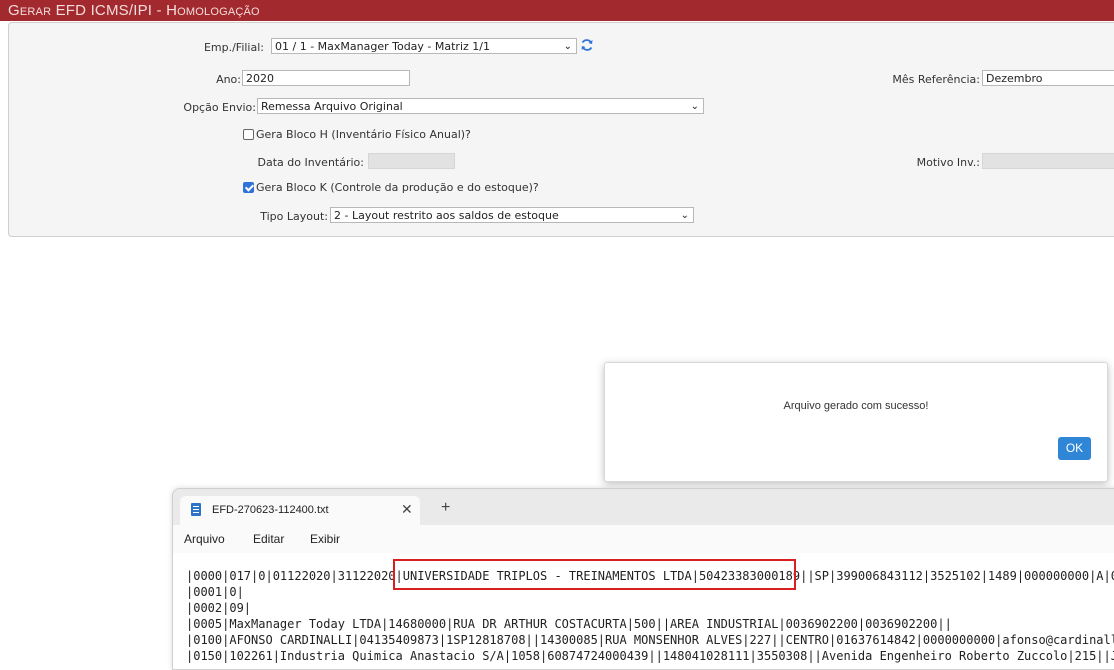 This screenshot has width=1114, height=670. What do you see at coordinates (294, 216) in the screenshot?
I see `tipo-layout-label: Tipo Layout:` at bounding box center [294, 216].